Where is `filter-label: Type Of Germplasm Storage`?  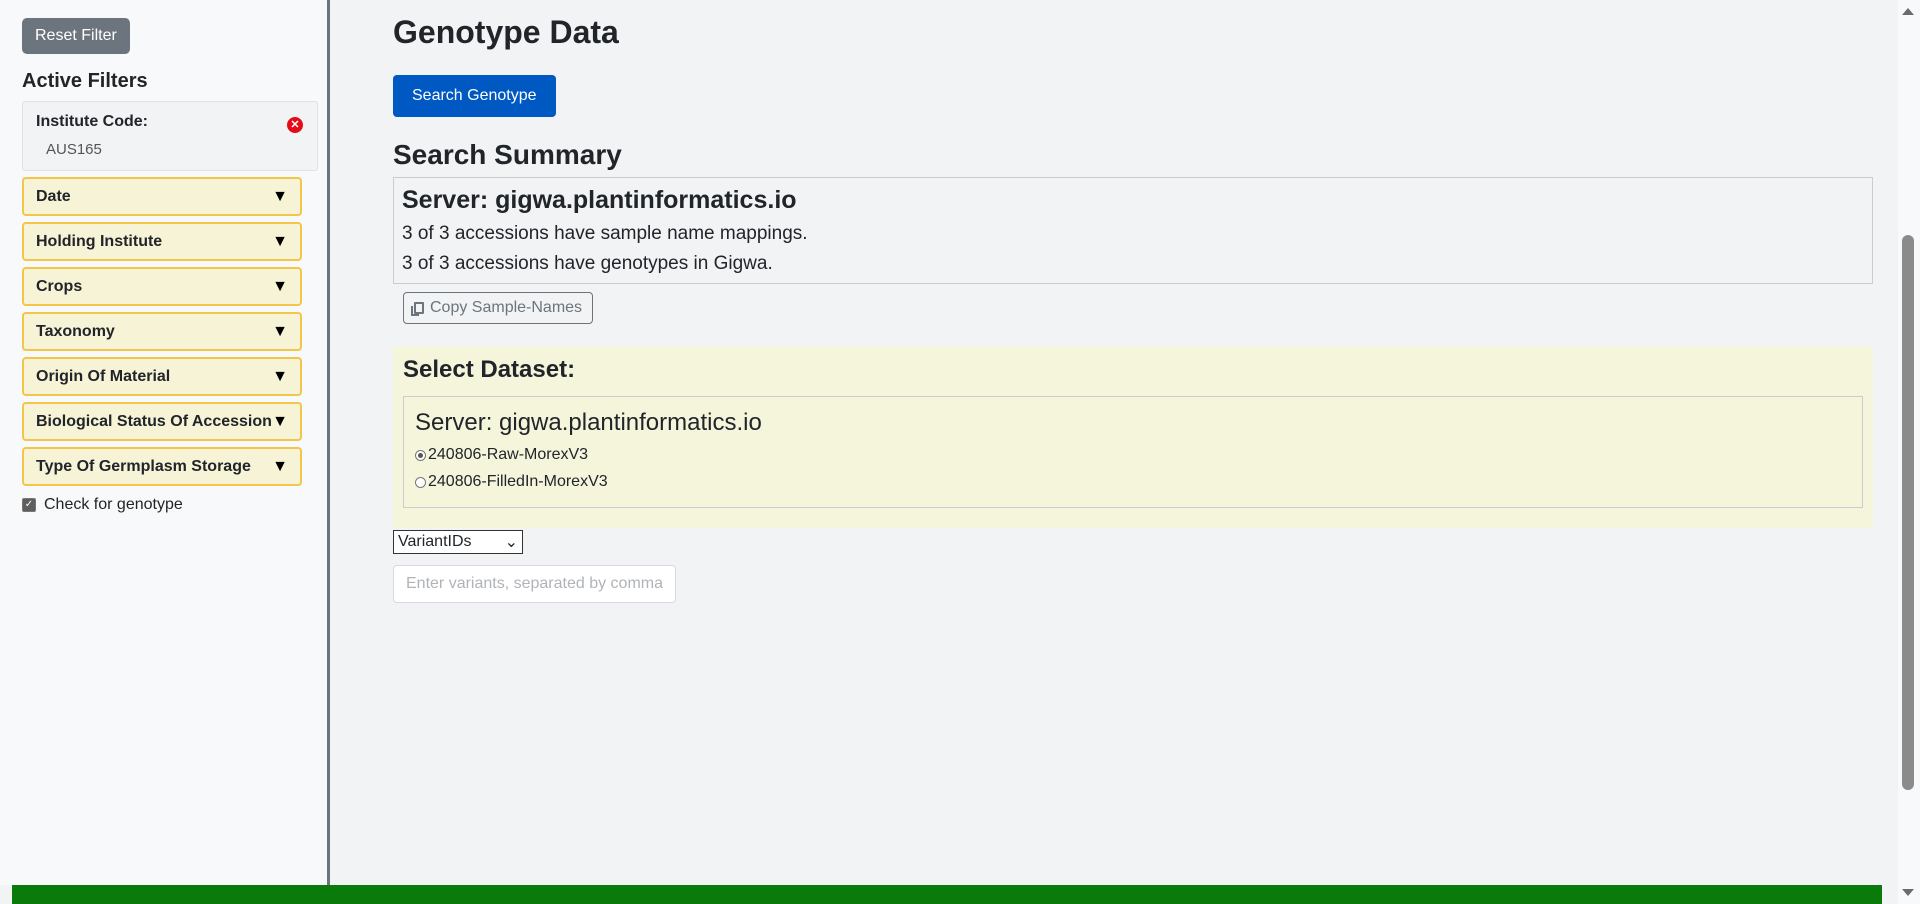
filter-label: Type Of Germplasm Storage is located at coordinates (143, 466).